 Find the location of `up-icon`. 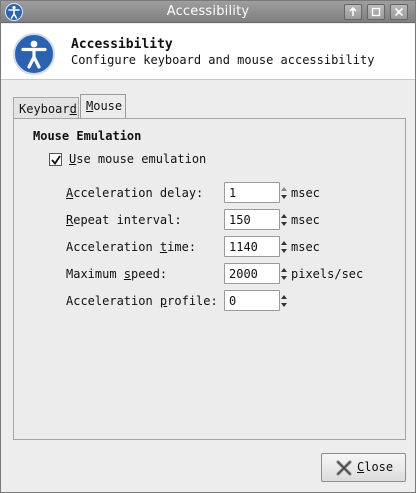

up-icon is located at coordinates (353, 12).